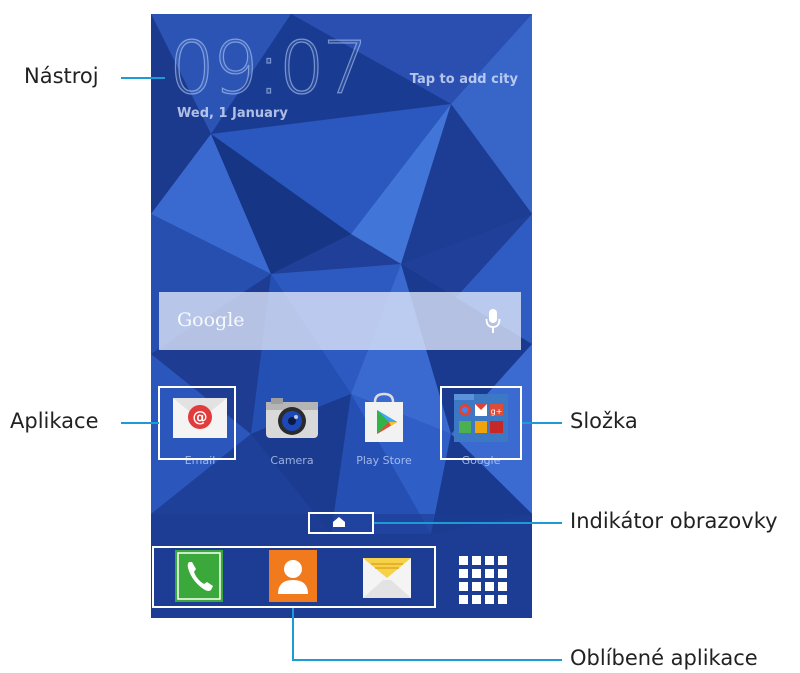 The image size is (800, 673). I want to click on app-play-store: Play Store, so click(384, 428).